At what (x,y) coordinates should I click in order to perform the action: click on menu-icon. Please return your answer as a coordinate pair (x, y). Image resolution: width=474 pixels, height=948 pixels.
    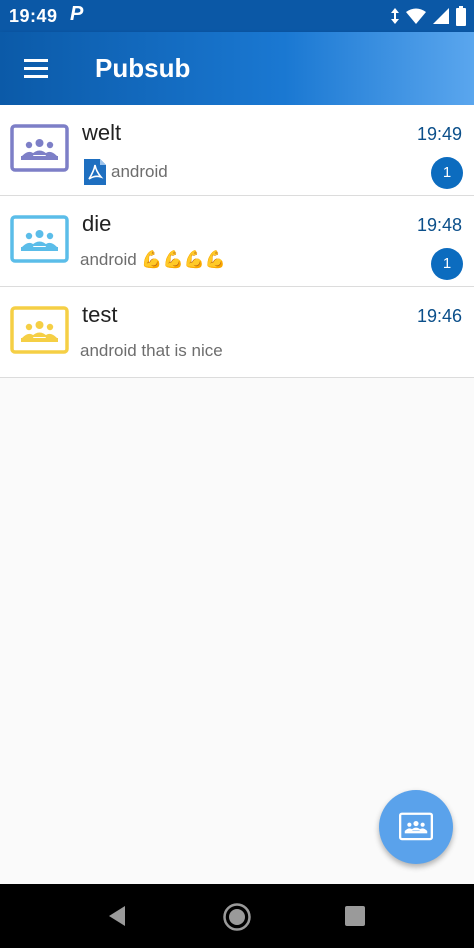
    Looking at the image, I should click on (36, 68).